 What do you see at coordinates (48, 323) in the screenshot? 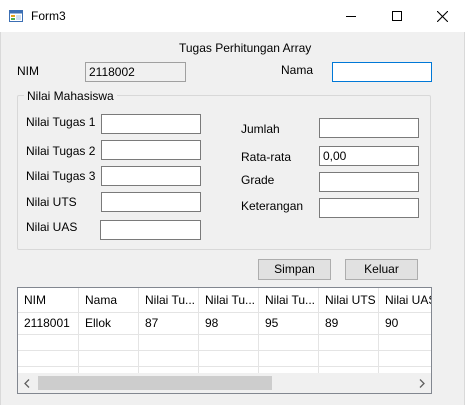
I see `cell-nim: 2118001` at bounding box center [48, 323].